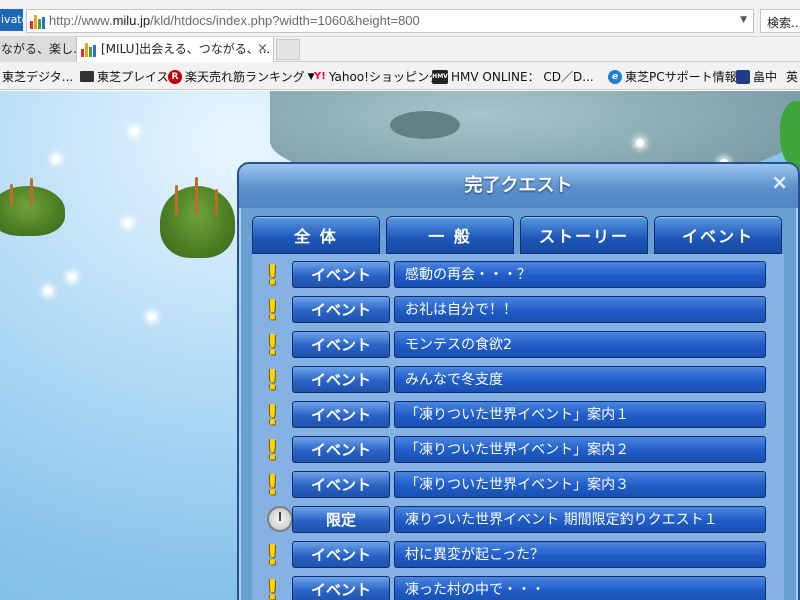 The height and width of the screenshot is (600, 800). What do you see at coordinates (743, 20) in the screenshot?
I see `address-dropdown-icon: ▼` at bounding box center [743, 20].